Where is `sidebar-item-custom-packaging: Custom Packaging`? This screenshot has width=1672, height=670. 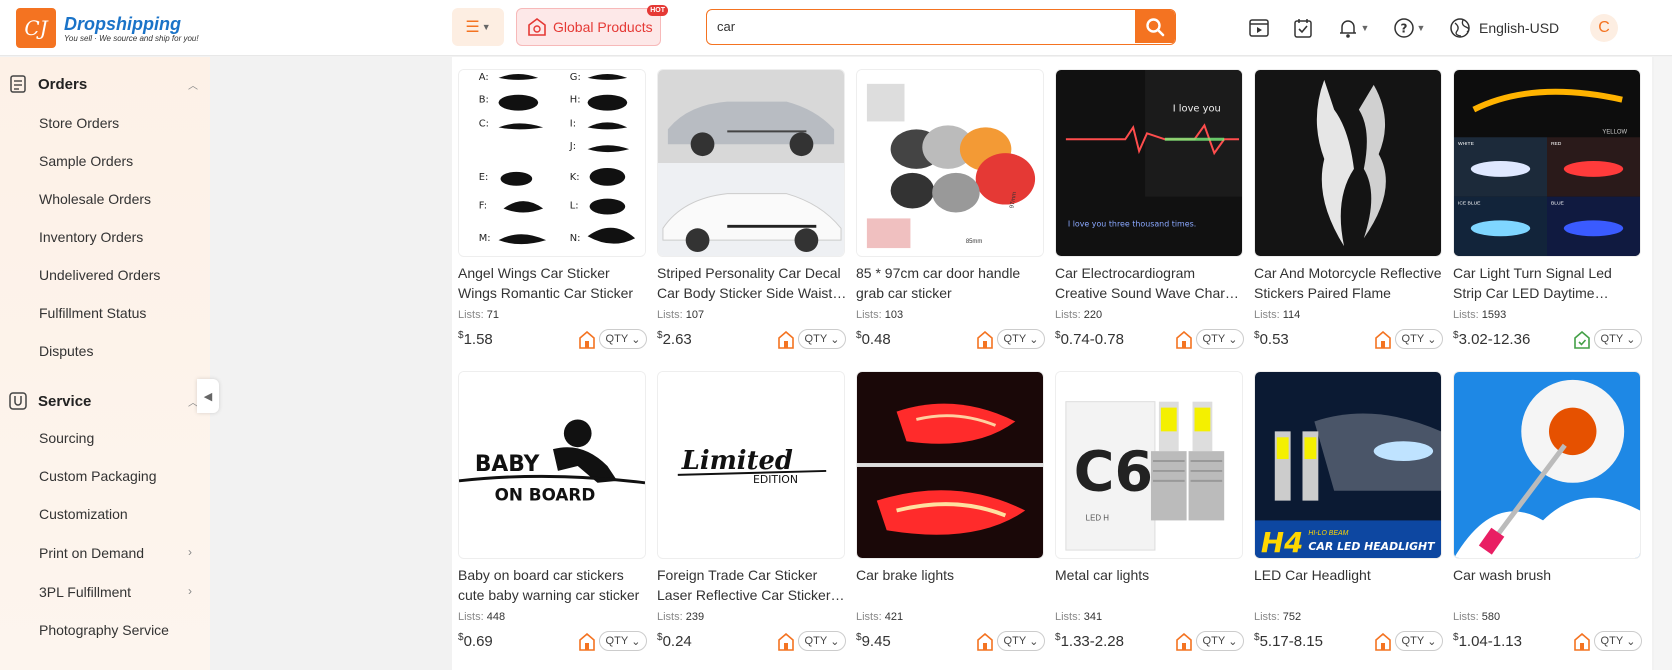
sidebar-item-custom-packaging: Custom Packaging is located at coordinates (98, 476).